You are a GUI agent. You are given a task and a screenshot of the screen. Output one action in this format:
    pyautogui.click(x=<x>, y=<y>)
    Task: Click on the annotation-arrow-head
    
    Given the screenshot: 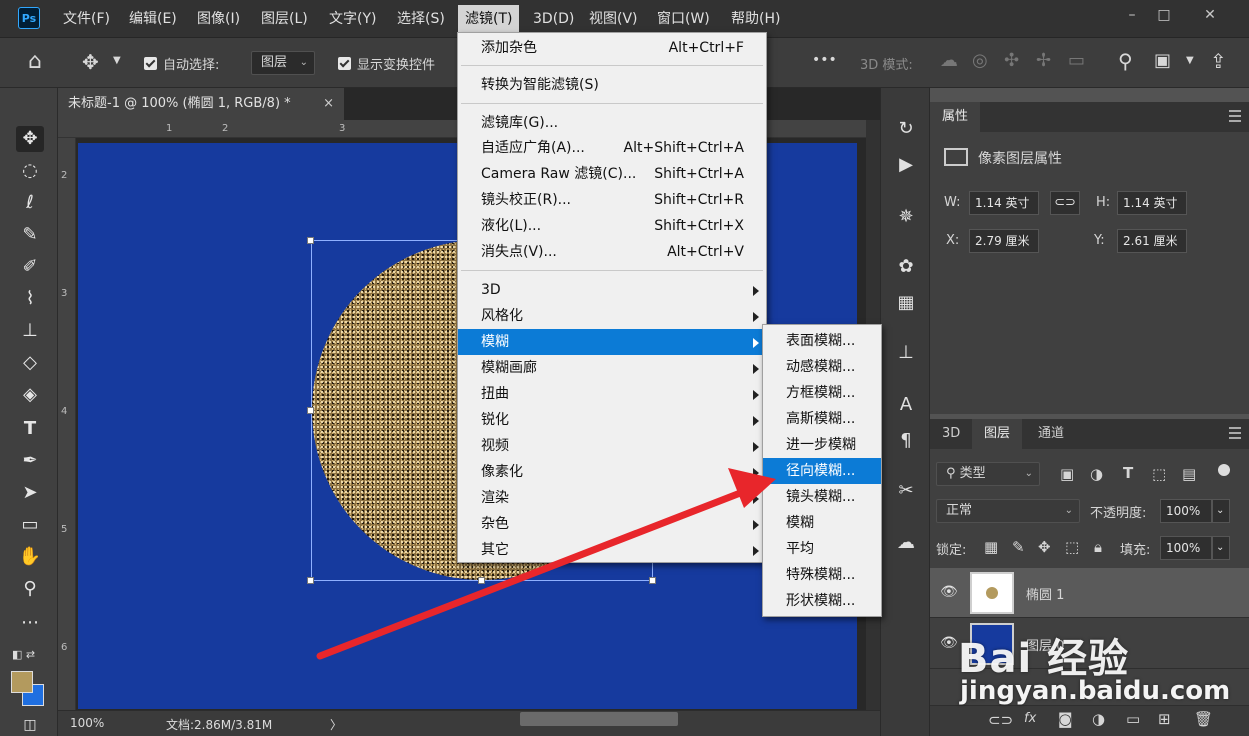 What is the action you would take?
    pyautogui.click(x=752, y=488)
    